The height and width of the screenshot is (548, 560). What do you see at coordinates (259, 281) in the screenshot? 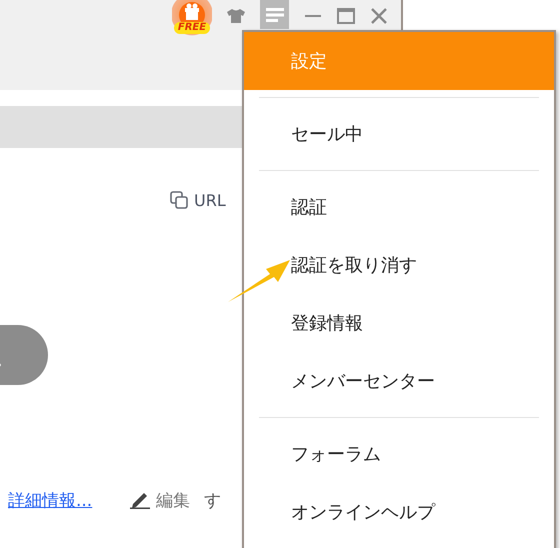
I see `pointer-arrow` at bounding box center [259, 281].